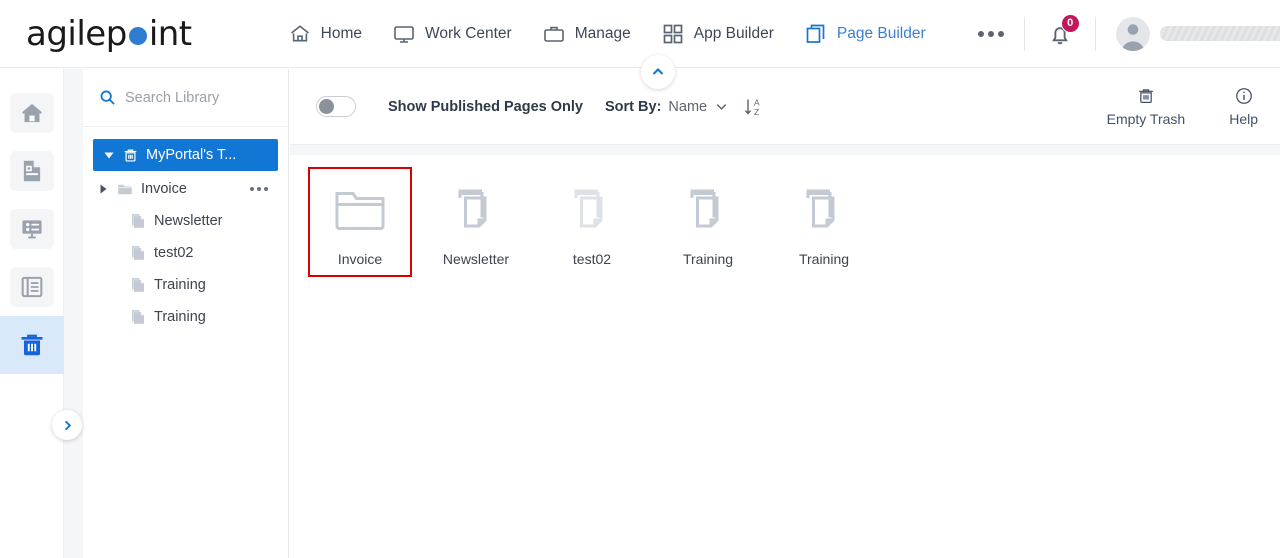 Image resolution: width=1280 pixels, height=558 pixels. What do you see at coordinates (485, 106) in the screenshot?
I see `show-published-pages-label: Show Published Pages Only` at bounding box center [485, 106].